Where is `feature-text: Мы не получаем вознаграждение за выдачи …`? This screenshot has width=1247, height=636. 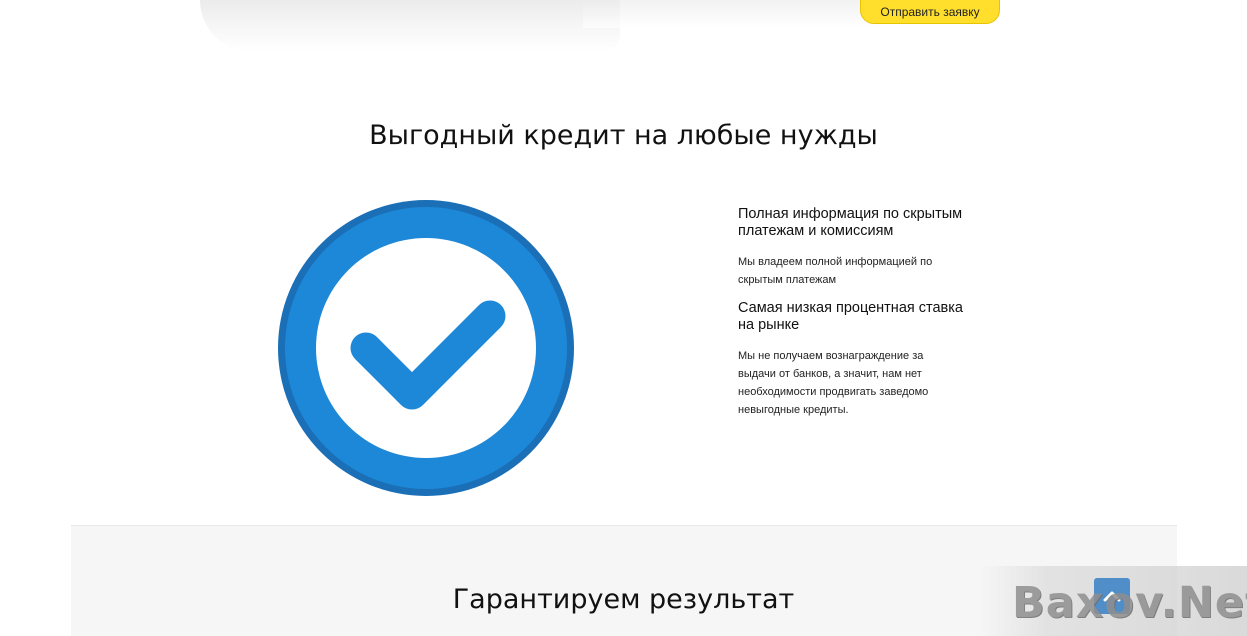 feature-text: Мы не получаем вознаграждение за выдачи … is located at coordinates (833, 383).